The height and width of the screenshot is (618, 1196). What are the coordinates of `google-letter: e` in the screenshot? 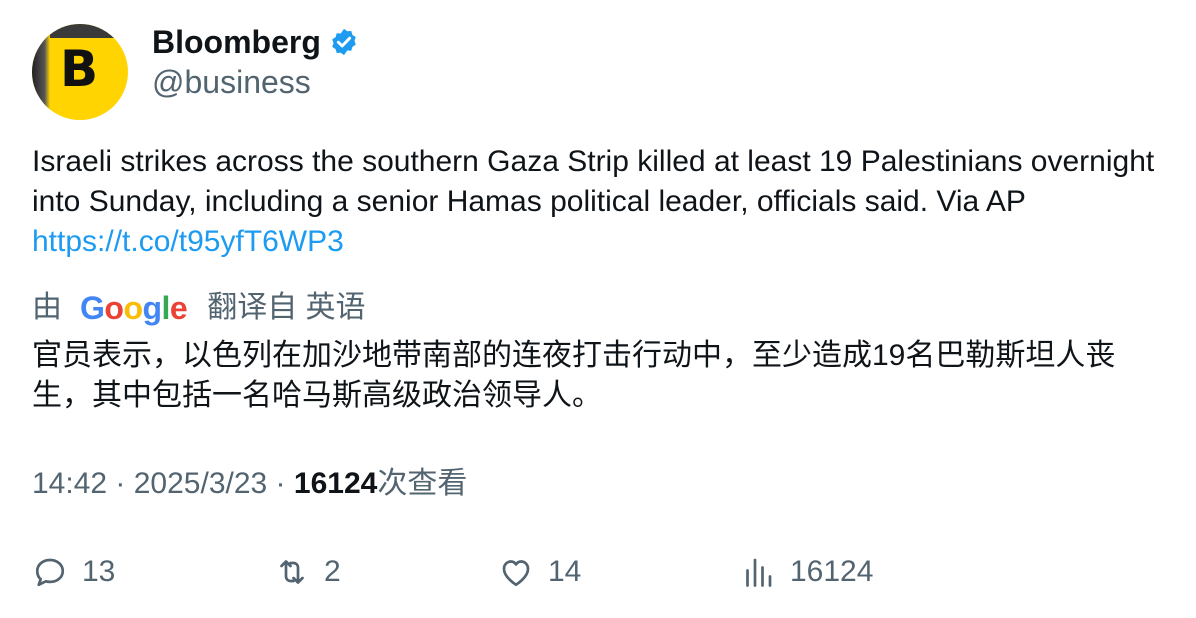 It's located at (178, 308).